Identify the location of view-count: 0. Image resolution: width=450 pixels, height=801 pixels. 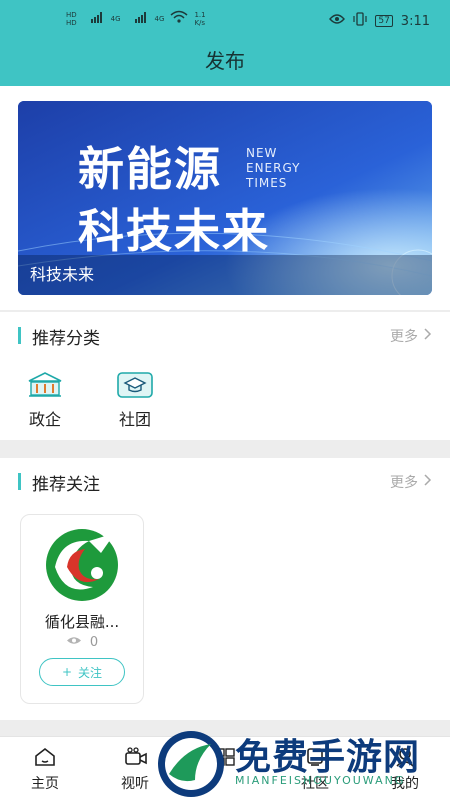
(82, 642).